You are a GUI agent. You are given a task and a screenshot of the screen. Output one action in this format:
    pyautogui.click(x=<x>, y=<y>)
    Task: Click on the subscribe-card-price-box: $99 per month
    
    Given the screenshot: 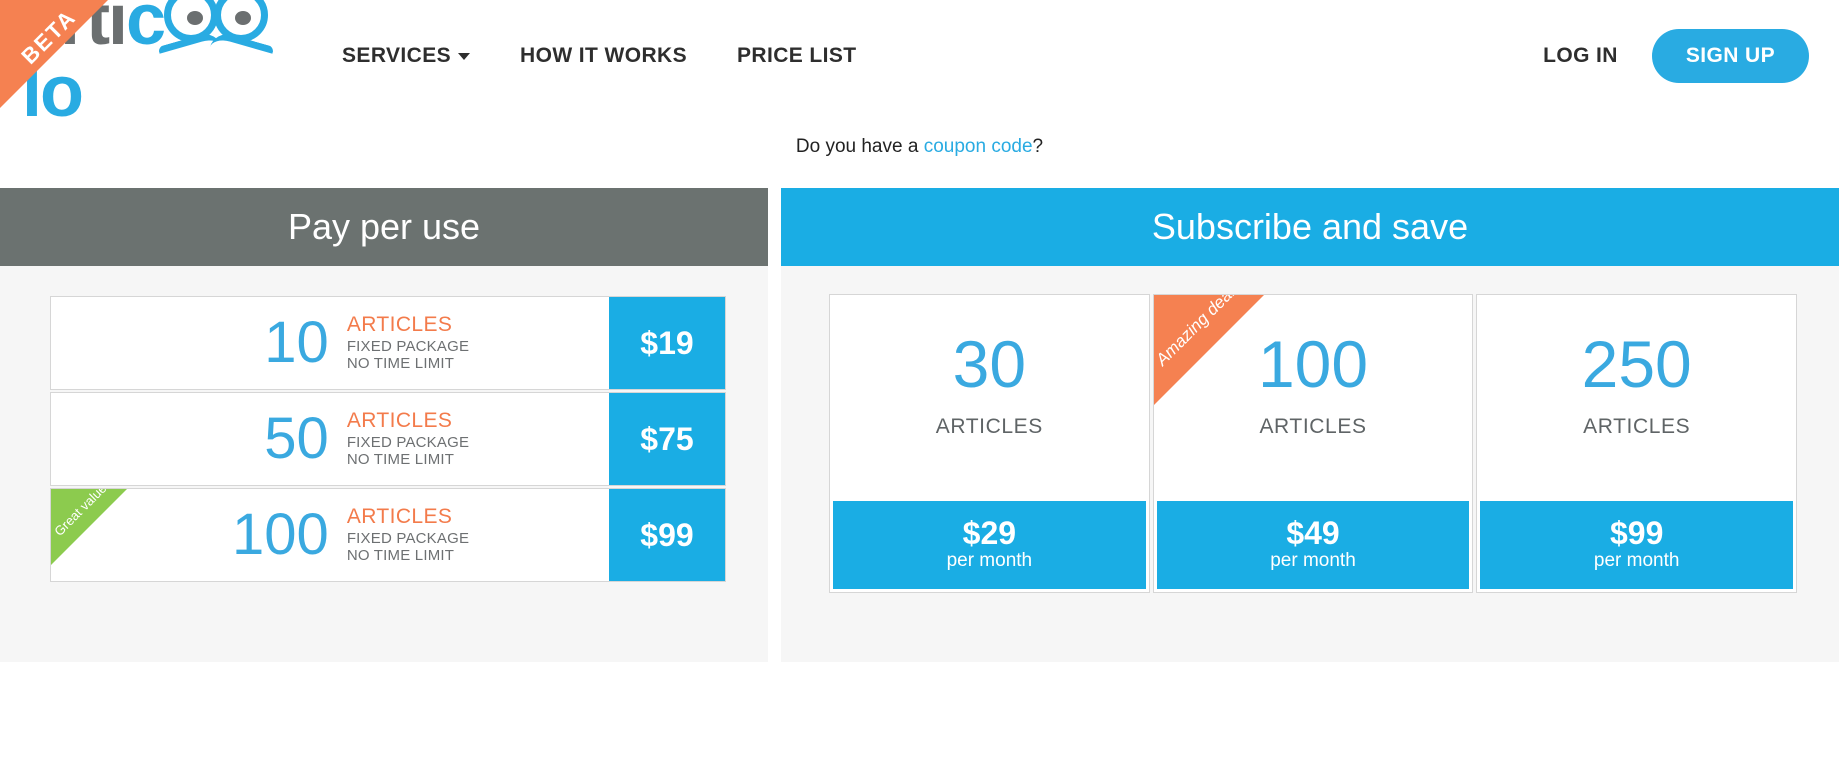 What is the action you would take?
    pyautogui.click(x=1637, y=545)
    